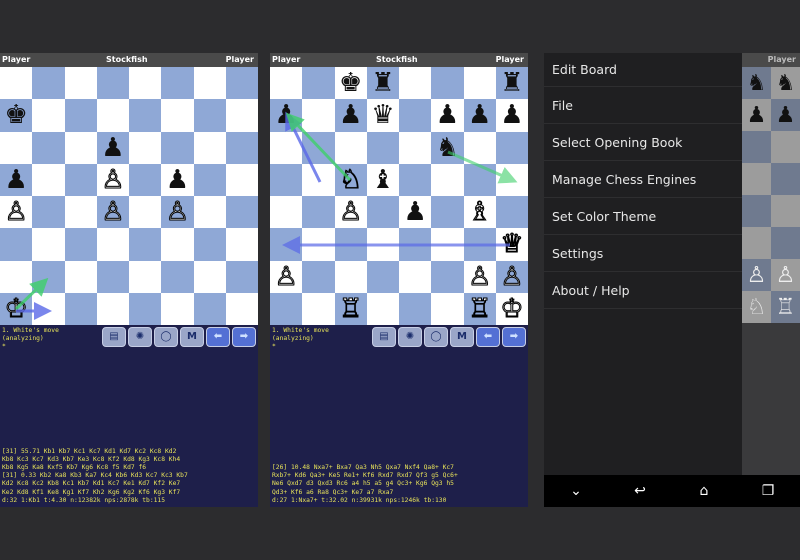 This screenshot has height=560, width=800. Describe the element at coordinates (350, 179) in the screenshot. I see `board-square: ♘` at that location.